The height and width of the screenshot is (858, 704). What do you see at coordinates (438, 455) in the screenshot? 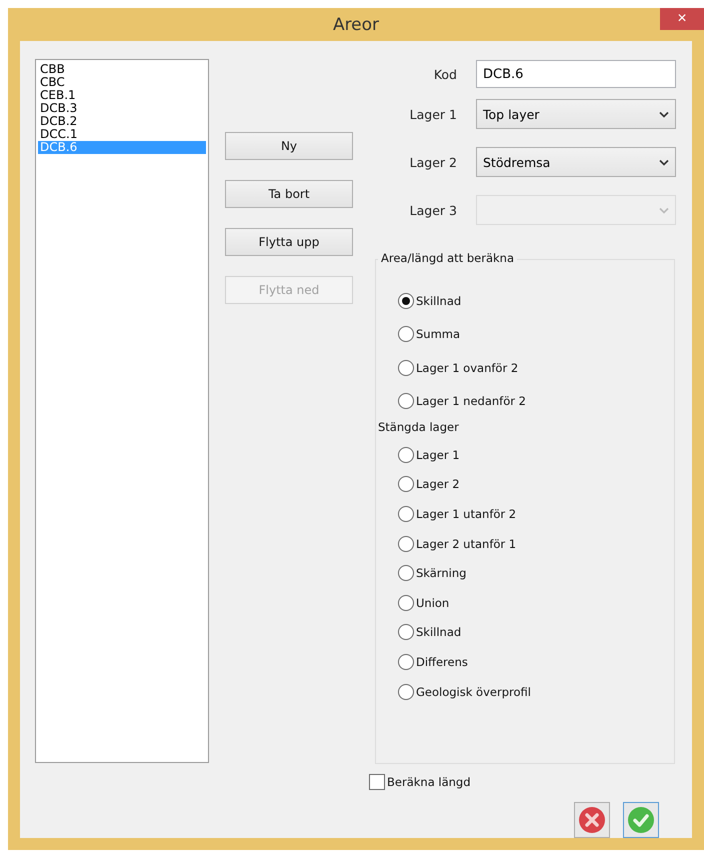
I see `radio-label: Lager 1` at bounding box center [438, 455].